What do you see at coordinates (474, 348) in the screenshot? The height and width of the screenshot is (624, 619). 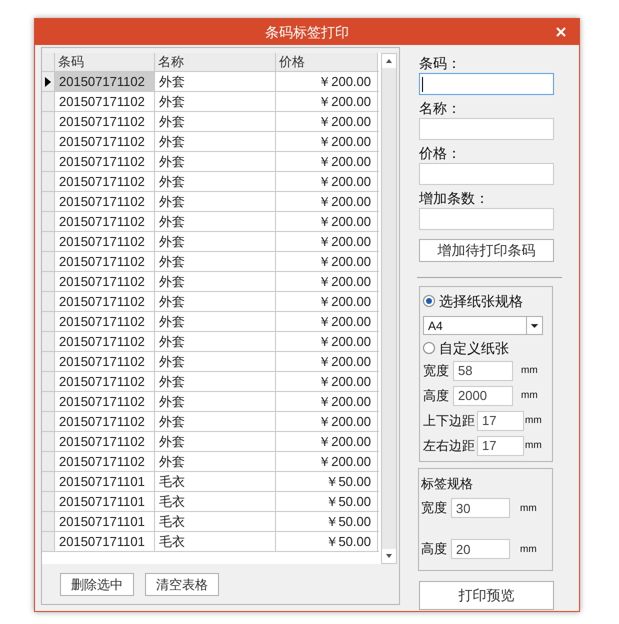 I see `radio-label: 自定义纸张` at bounding box center [474, 348].